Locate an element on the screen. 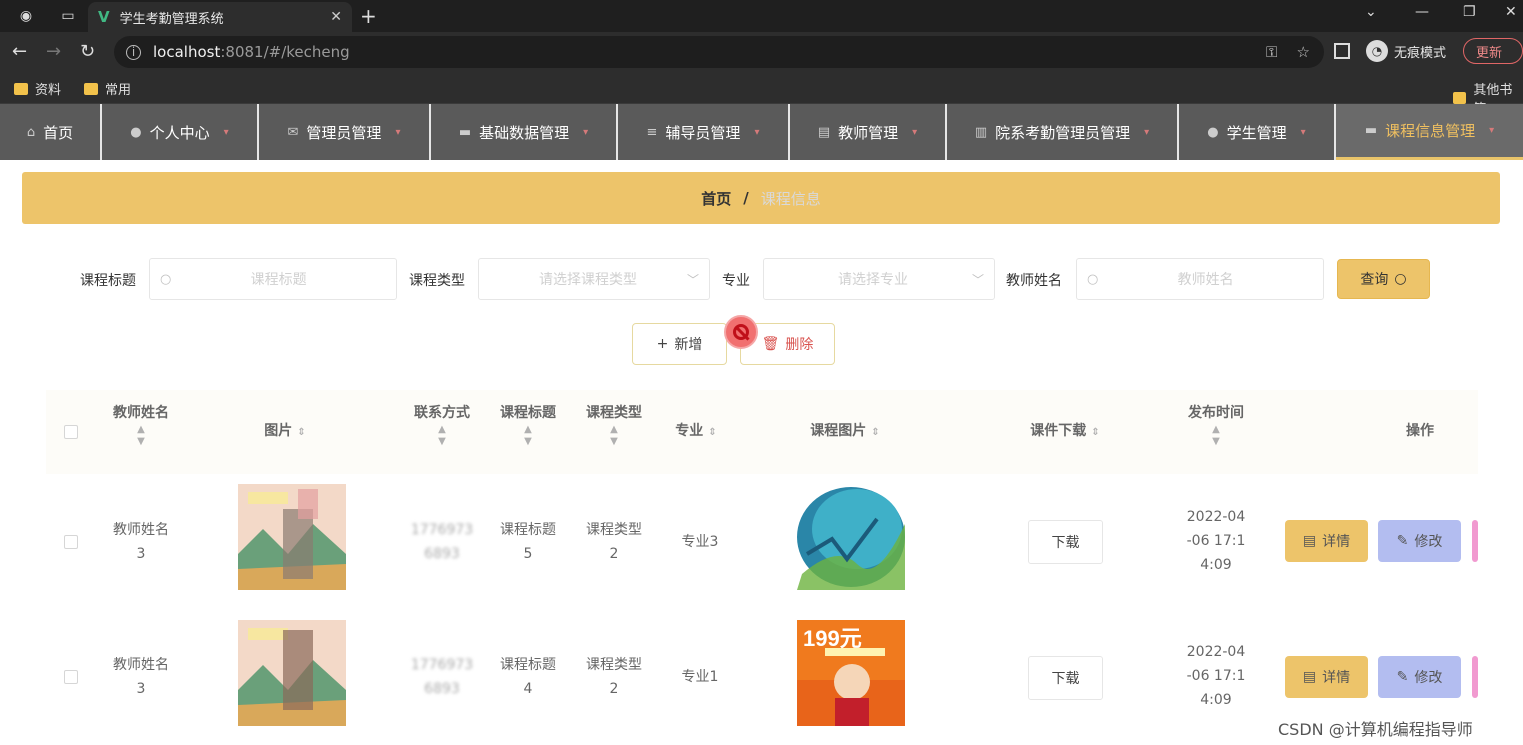 This screenshot has height=745, width=1523. add-button: + 新增 is located at coordinates (679, 344).